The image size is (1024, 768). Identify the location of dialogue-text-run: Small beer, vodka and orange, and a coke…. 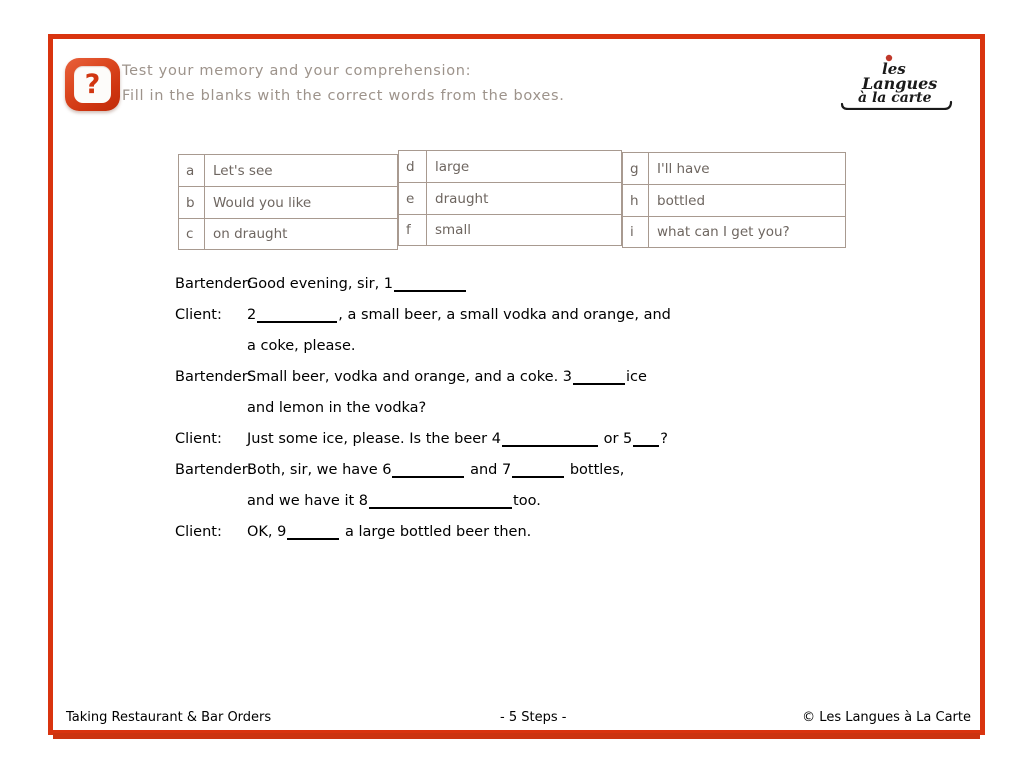
(410, 377).